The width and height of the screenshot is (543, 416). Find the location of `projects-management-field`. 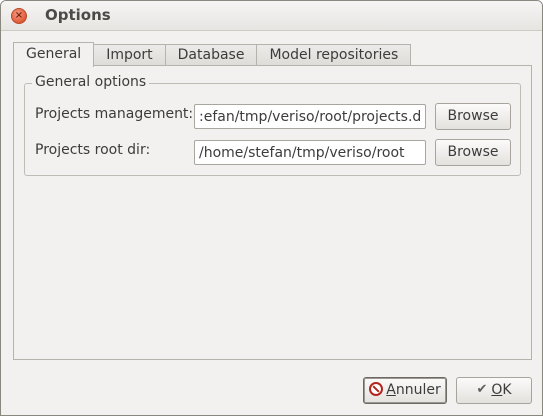

projects-management-field is located at coordinates (310, 116).